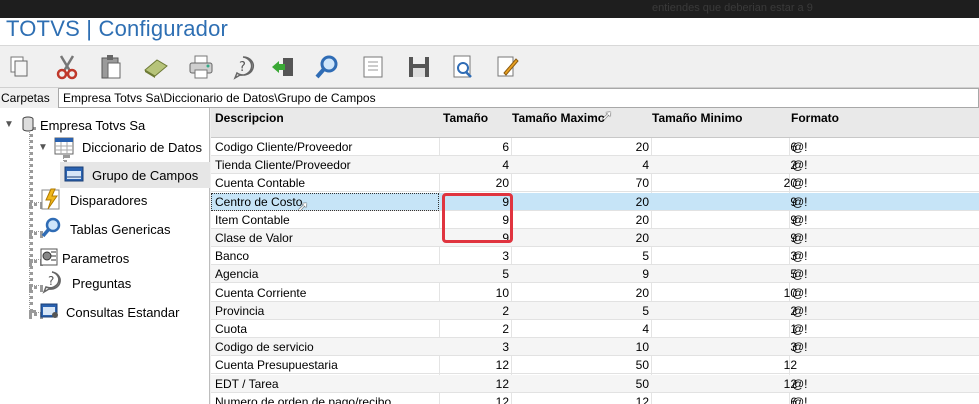 The width and height of the screenshot is (979, 404). Describe the element at coordinates (120, 229) in the screenshot. I see `tree-item-label: Tablas Genericas` at that location.